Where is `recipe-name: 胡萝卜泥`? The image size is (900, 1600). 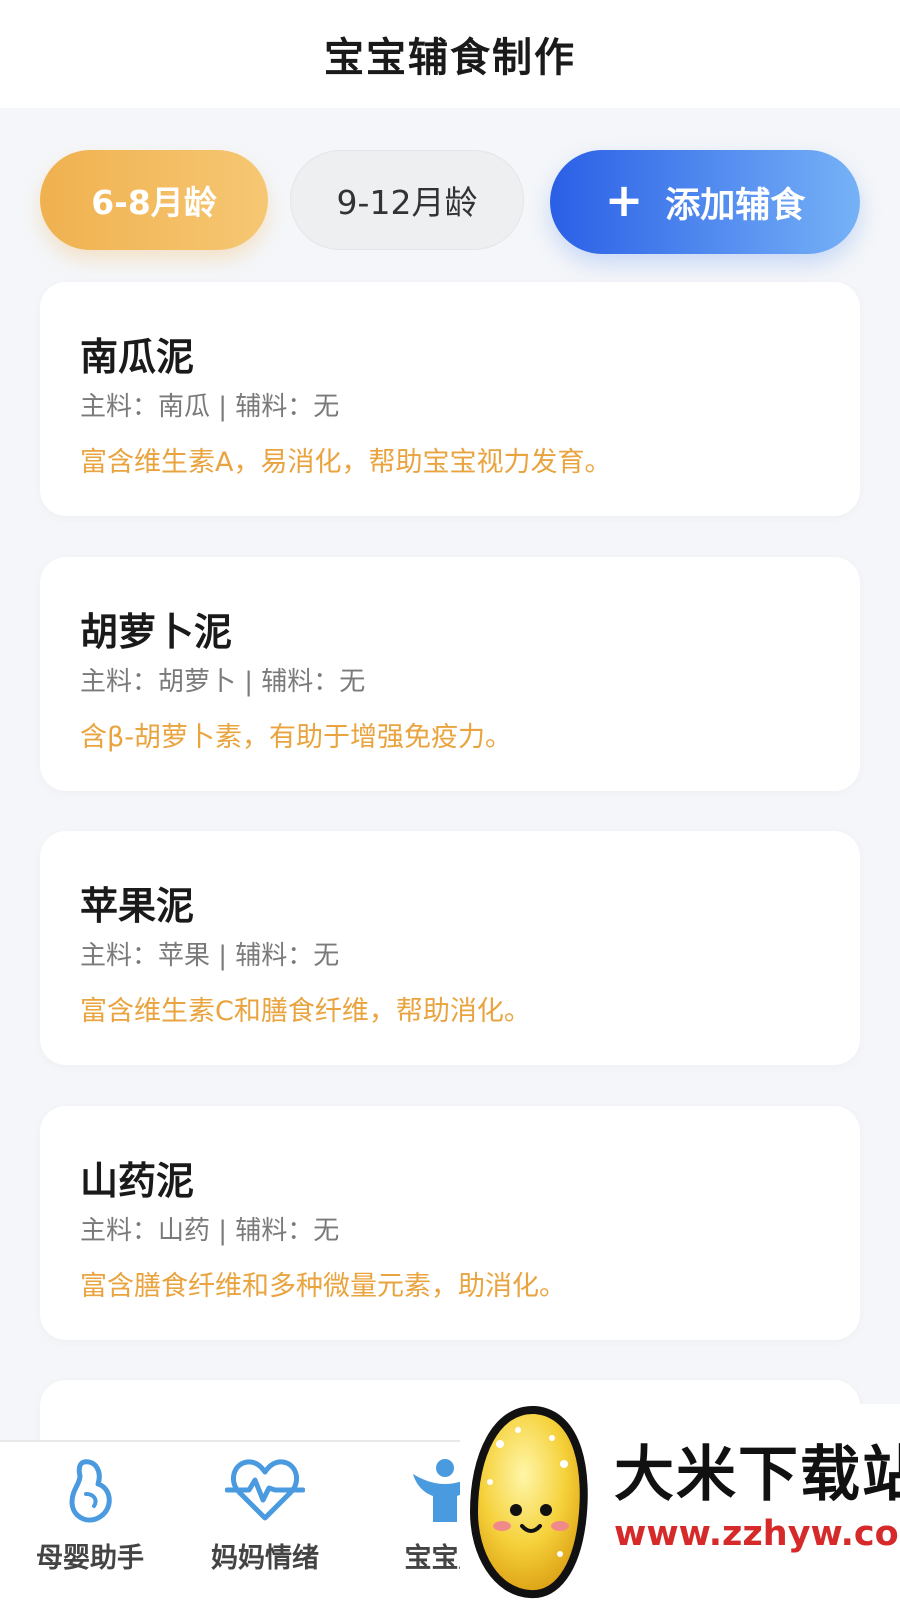 recipe-name: 胡萝卜泥 is located at coordinates (156, 632).